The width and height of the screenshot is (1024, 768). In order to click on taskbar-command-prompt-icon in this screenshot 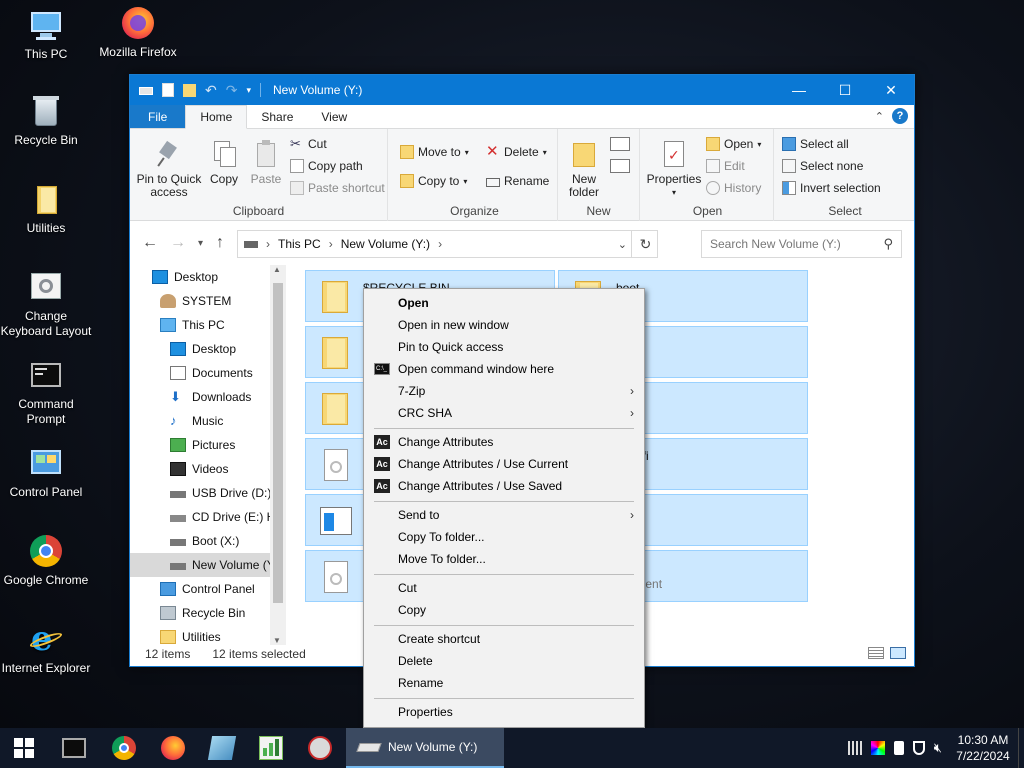, I will do `click(74, 748)`.